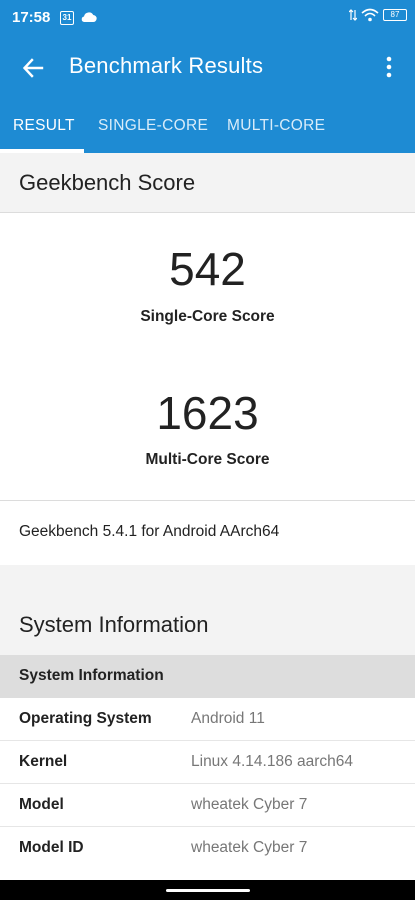  What do you see at coordinates (85, 718) in the screenshot?
I see `info-key: Operating System` at bounding box center [85, 718].